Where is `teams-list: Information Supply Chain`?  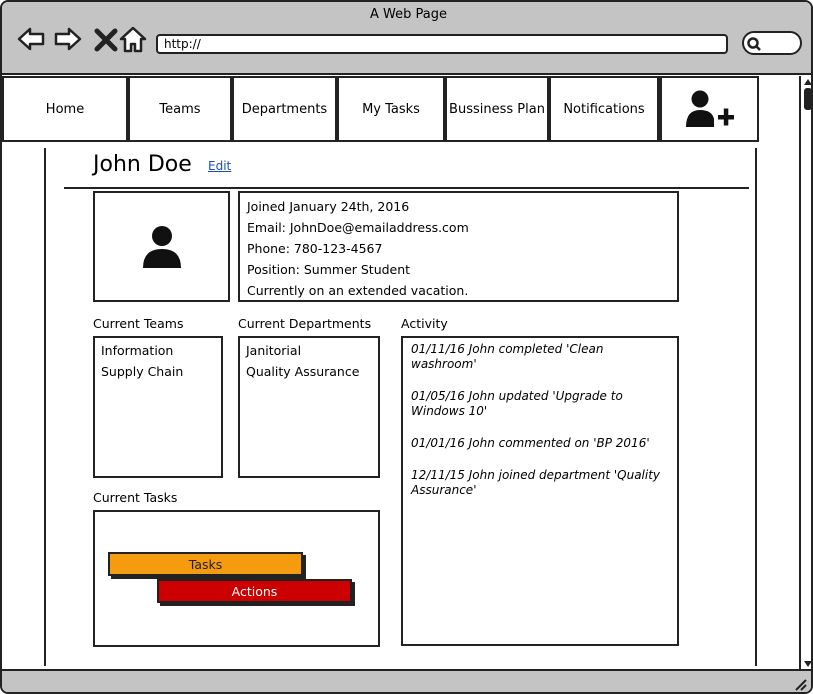 teams-list: Information Supply Chain is located at coordinates (158, 407).